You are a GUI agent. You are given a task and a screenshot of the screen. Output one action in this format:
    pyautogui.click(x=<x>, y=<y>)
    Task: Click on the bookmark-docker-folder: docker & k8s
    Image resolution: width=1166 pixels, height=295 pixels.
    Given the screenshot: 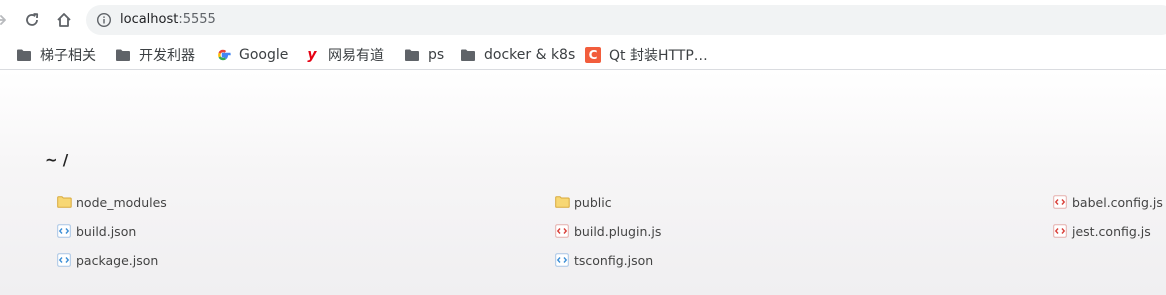 What is the action you would take?
    pyautogui.click(x=517, y=54)
    